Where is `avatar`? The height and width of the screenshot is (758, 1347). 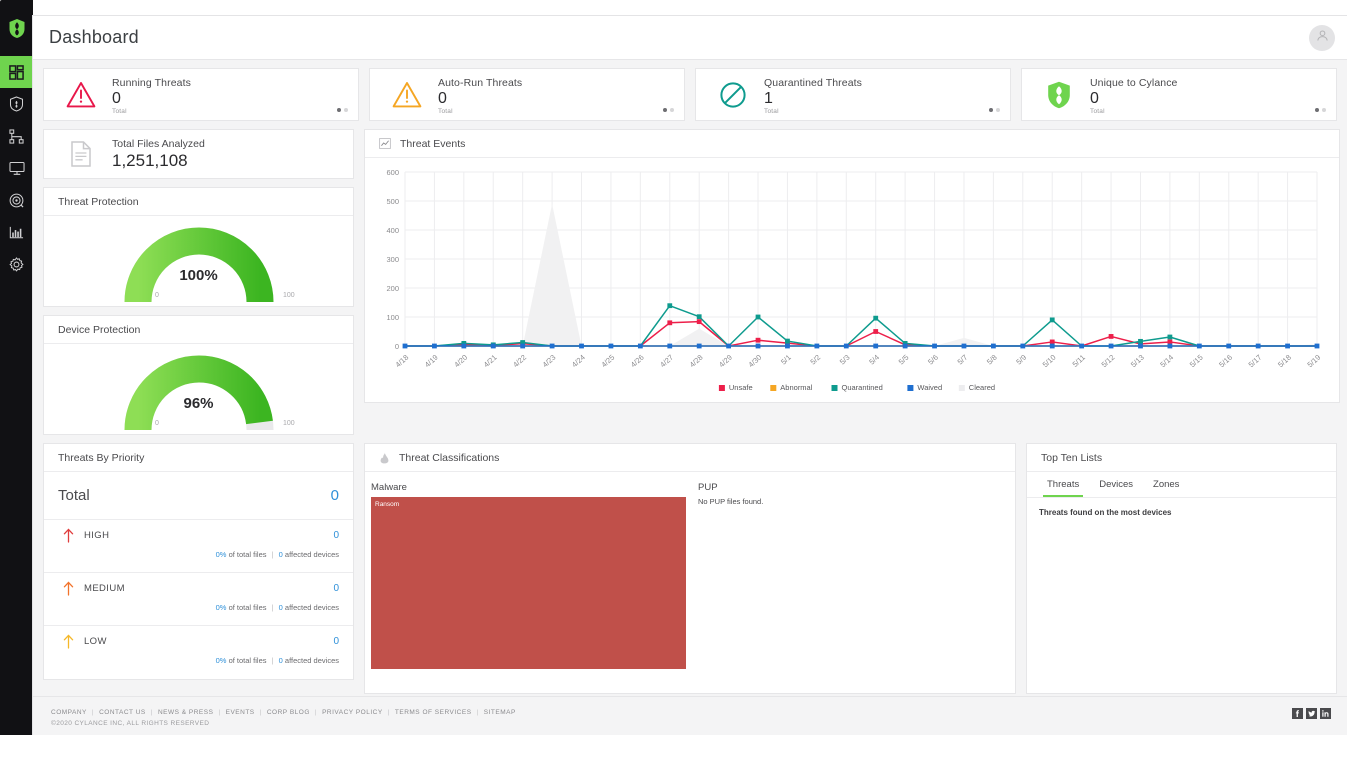
avatar is located at coordinates (1322, 38).